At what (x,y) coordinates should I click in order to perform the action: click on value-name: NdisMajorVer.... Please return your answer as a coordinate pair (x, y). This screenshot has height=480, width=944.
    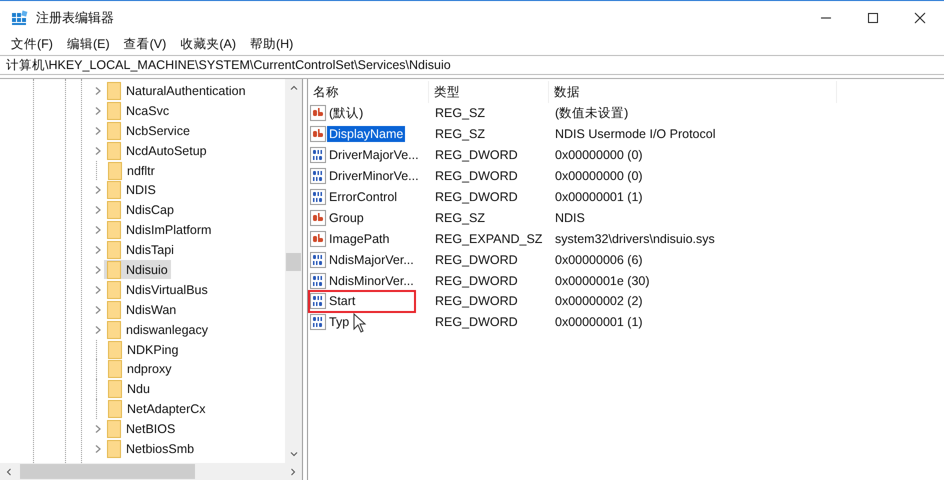
    Looking at the image, I should click on (371, 260).